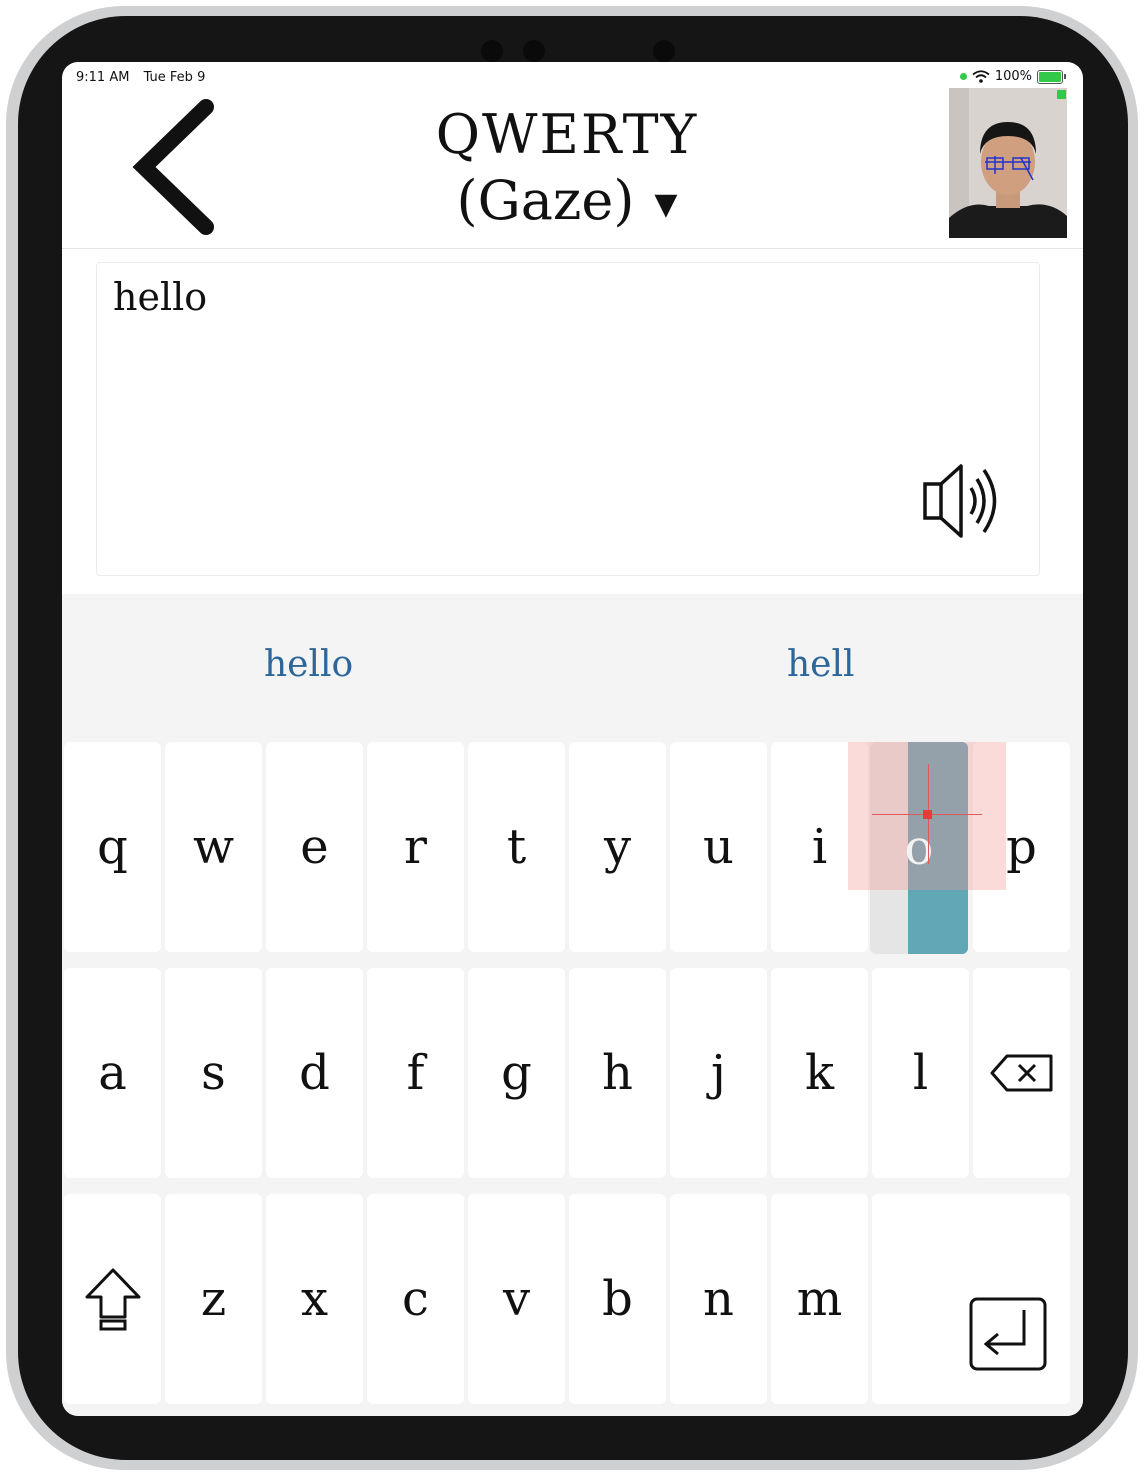  Describe the element at coordinates (572, 248) in the screenshot. I see `header-divider` at that location.